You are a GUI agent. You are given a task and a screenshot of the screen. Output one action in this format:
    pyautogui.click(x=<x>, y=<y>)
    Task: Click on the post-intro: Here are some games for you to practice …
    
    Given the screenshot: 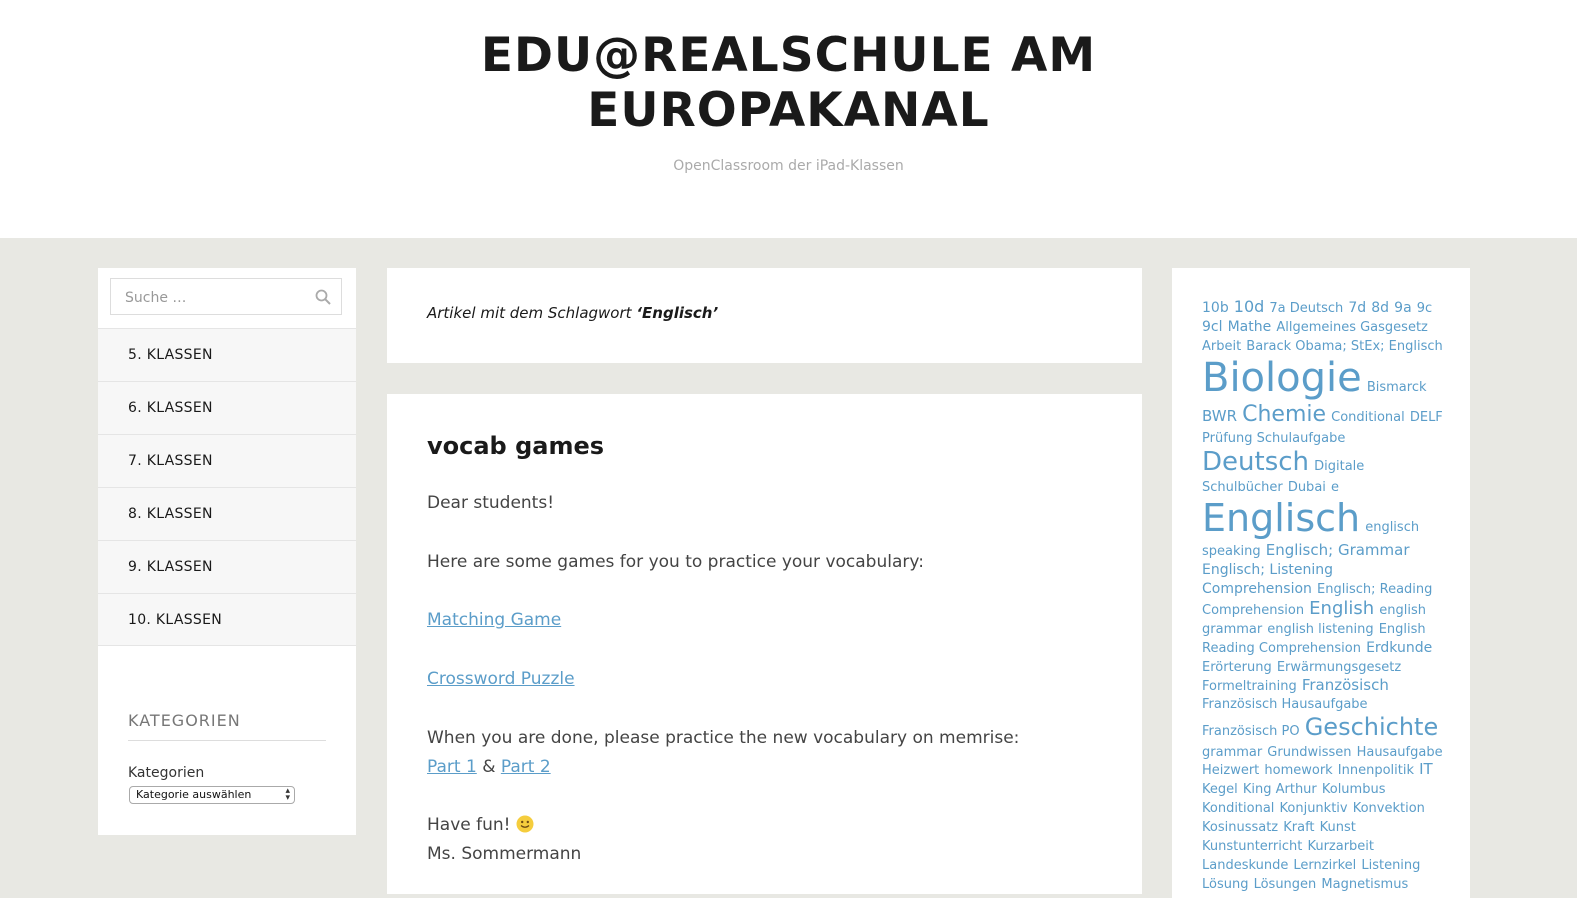 What is the action you would take?
    pyautogui.click(x=675, y=562)
    